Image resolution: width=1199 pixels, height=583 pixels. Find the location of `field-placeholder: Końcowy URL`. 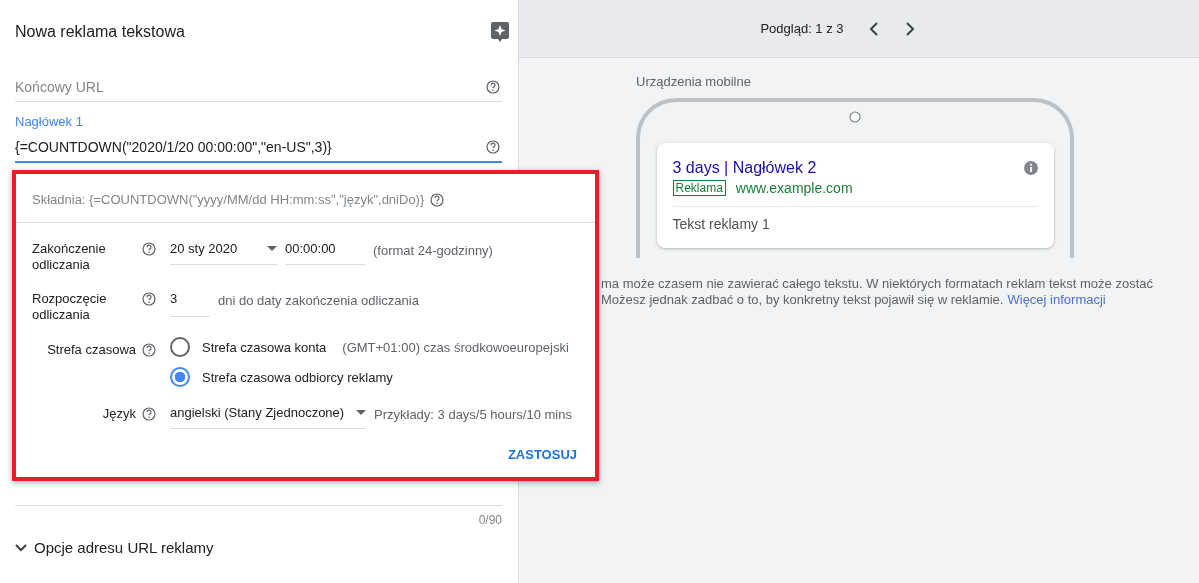

field-placeholder: Końcowy URL is located at coordinates (59, 87).